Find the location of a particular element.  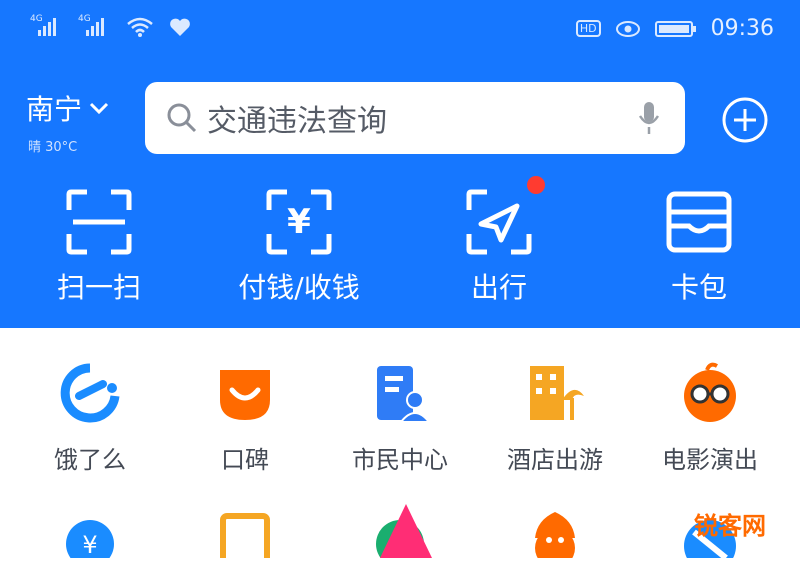

green-app-icon is located at coordinates (404, 533).